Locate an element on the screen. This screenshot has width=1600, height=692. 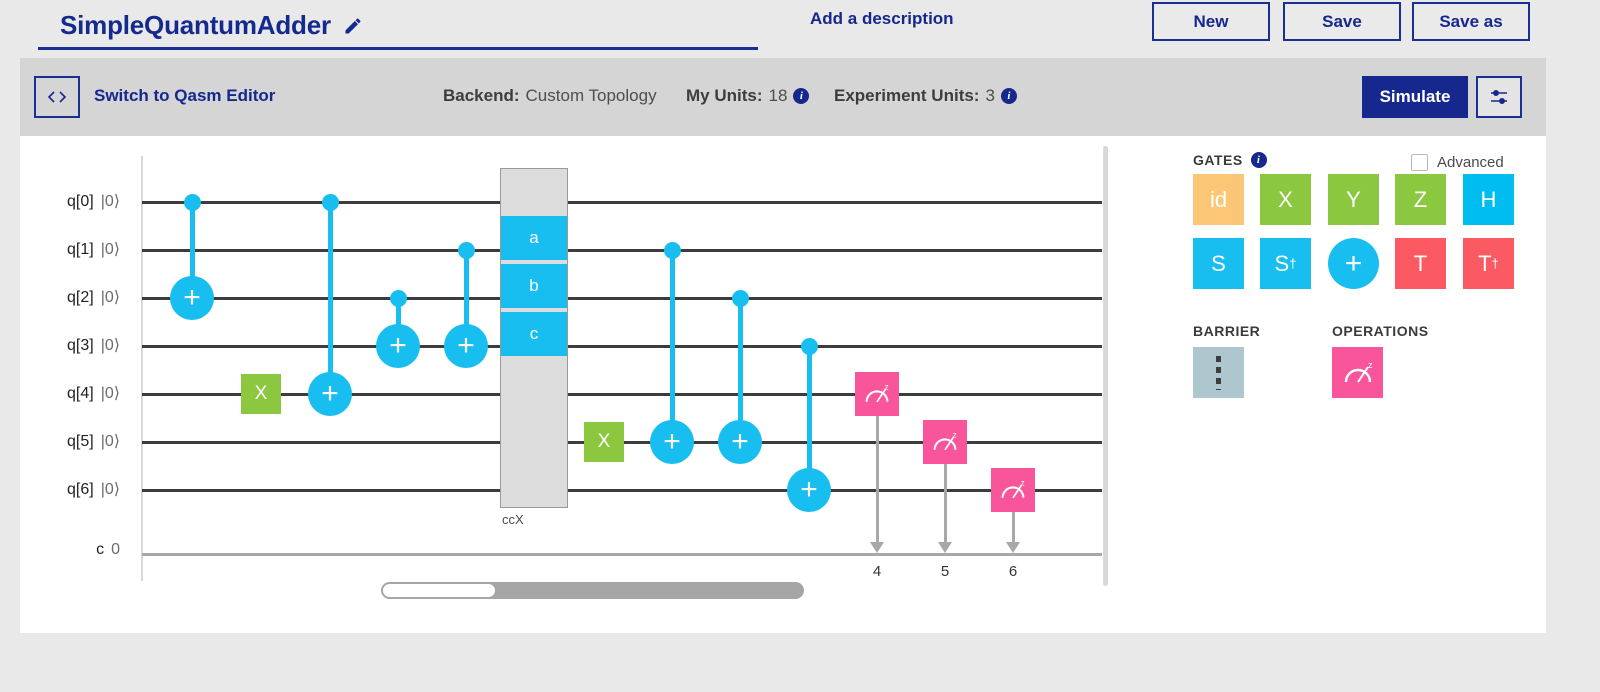
barrier-dash is located at coordinates (1218, 372).